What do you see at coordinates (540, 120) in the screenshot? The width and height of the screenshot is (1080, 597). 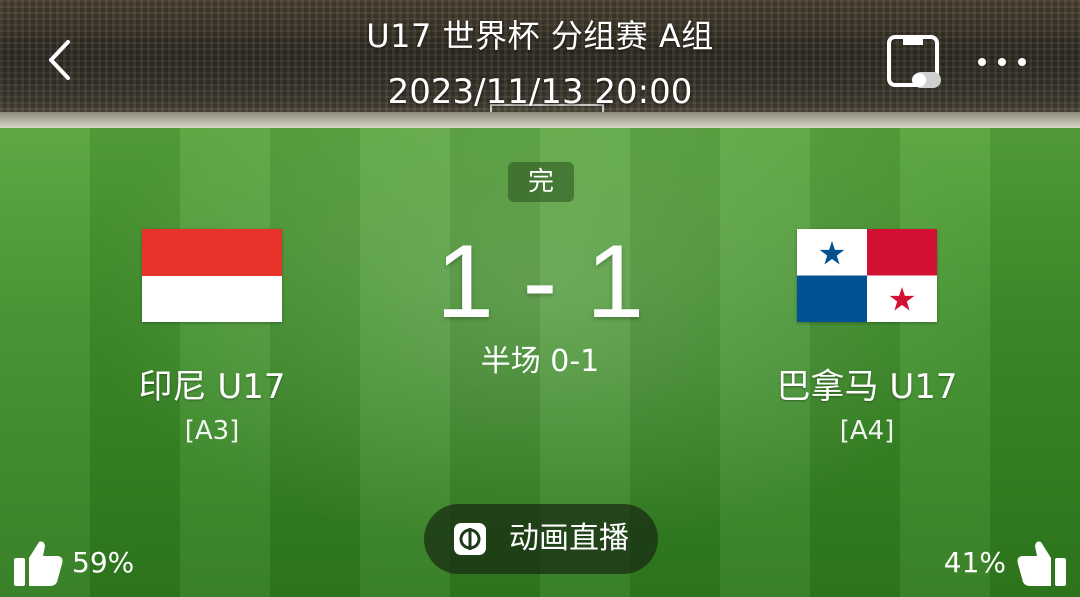 I see `stadium-ridge` at bounding box center [540, 120].